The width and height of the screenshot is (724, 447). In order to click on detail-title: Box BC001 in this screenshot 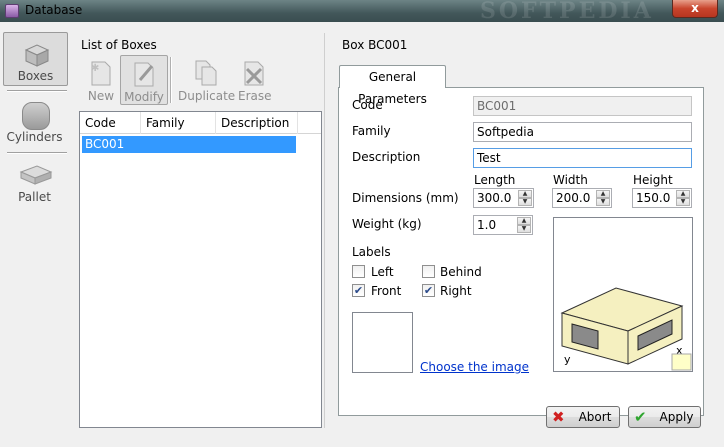, I will do `click(375, 45)`.